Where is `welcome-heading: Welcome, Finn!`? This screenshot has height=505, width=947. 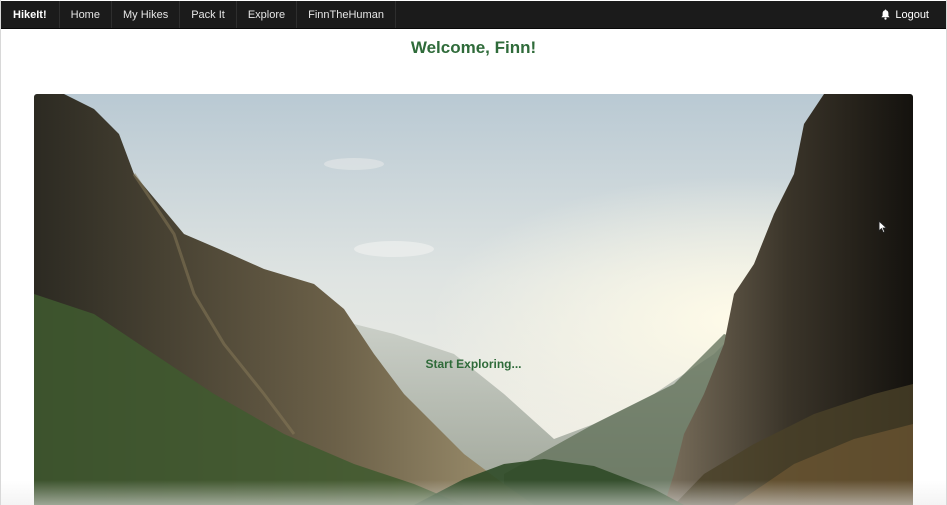
welcome-heading: Welcome, Finn! is located at coordinates (473, 47).